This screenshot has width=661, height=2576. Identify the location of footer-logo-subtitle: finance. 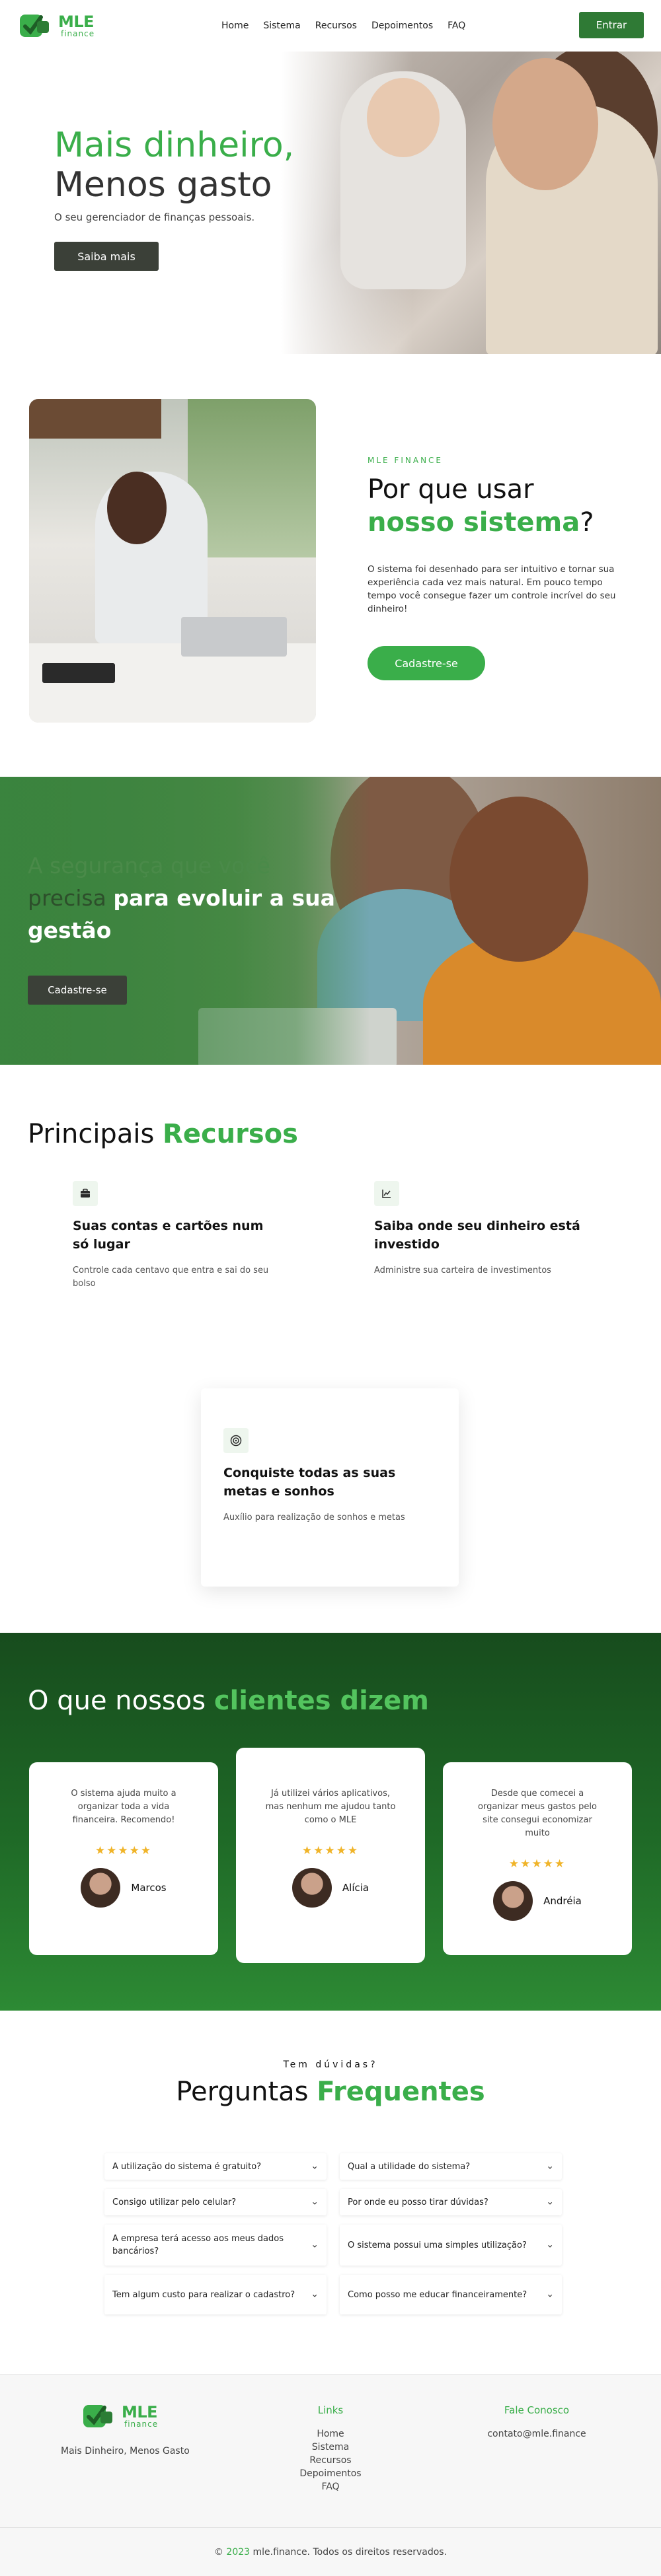
(141, 2424).